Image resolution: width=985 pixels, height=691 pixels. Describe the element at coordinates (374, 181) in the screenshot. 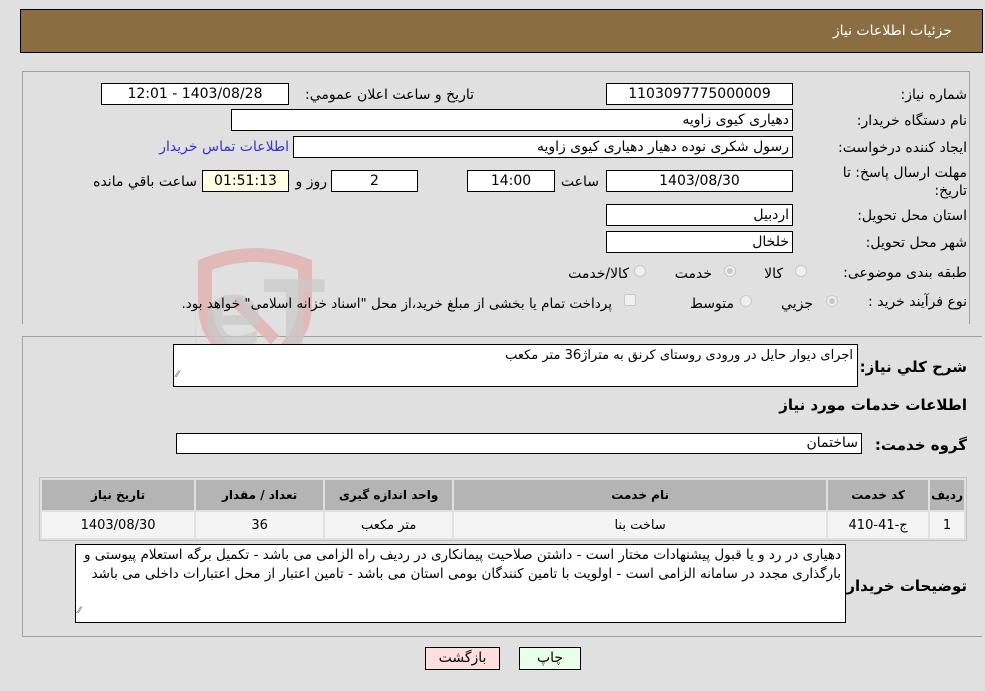

I see `remaining-days-field: 2` at that location.